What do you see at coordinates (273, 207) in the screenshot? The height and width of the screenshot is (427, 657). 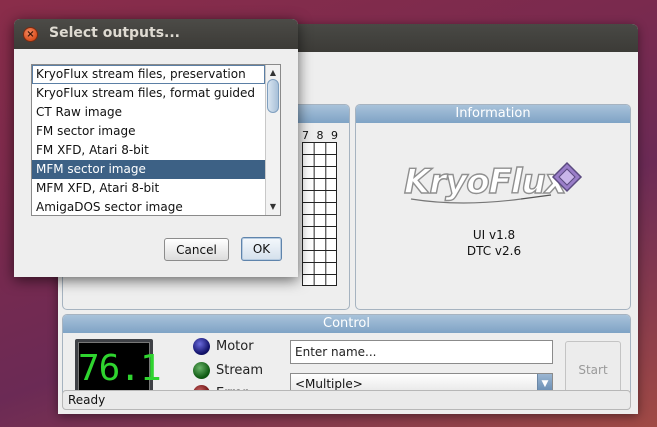 I see `scroll-down-arrow-icon: ▼` at bounding box center [273, 207].